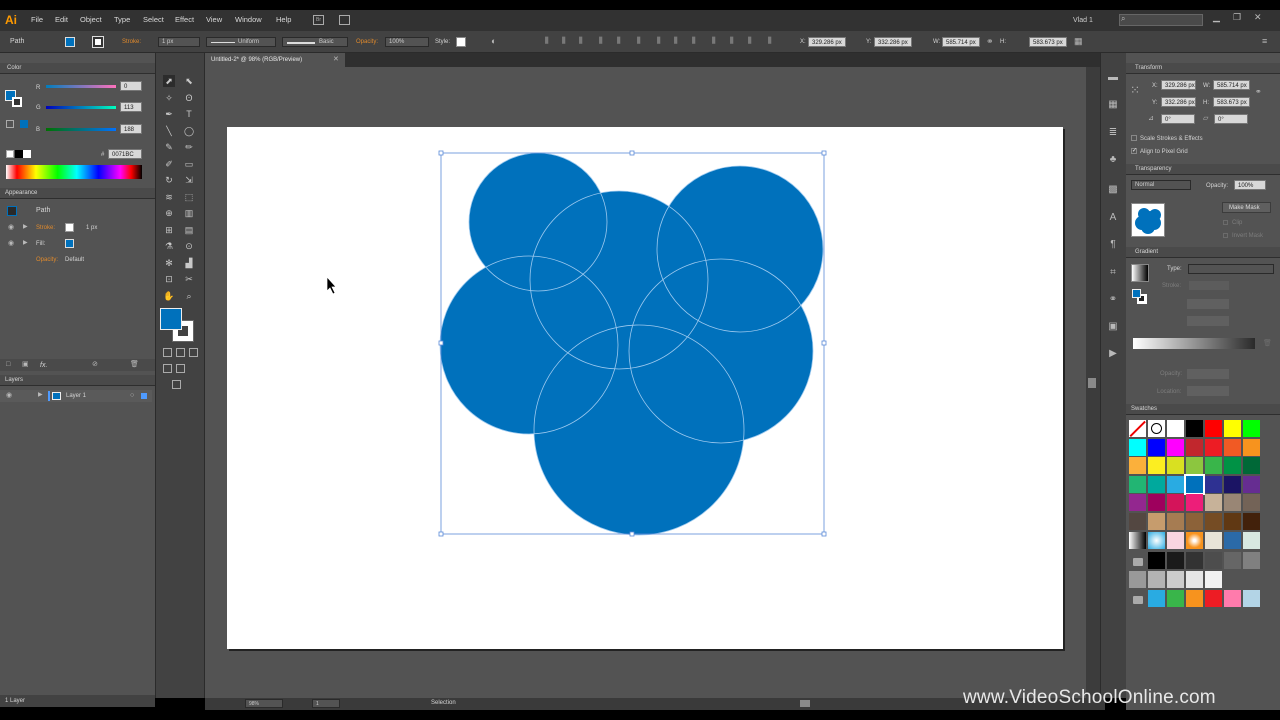 The image size is (1280, 720). What do you see at coordinates (1136, 293) in the screenshot?
I see `gradient-fill-proxy` at bounding box center [1136, 293].